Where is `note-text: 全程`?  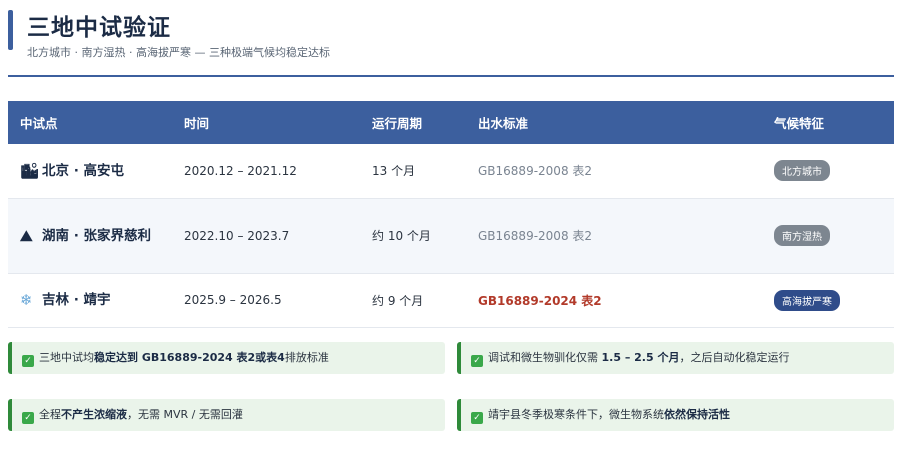 note-text: 全程 is located at coordinates (50, 414).